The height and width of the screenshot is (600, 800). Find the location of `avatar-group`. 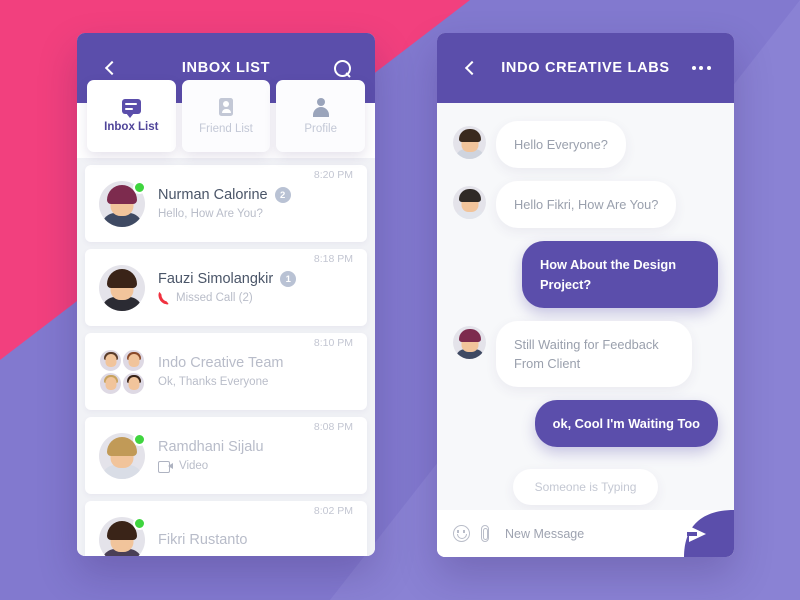

avatar-group is located at coordinates (122, 371).